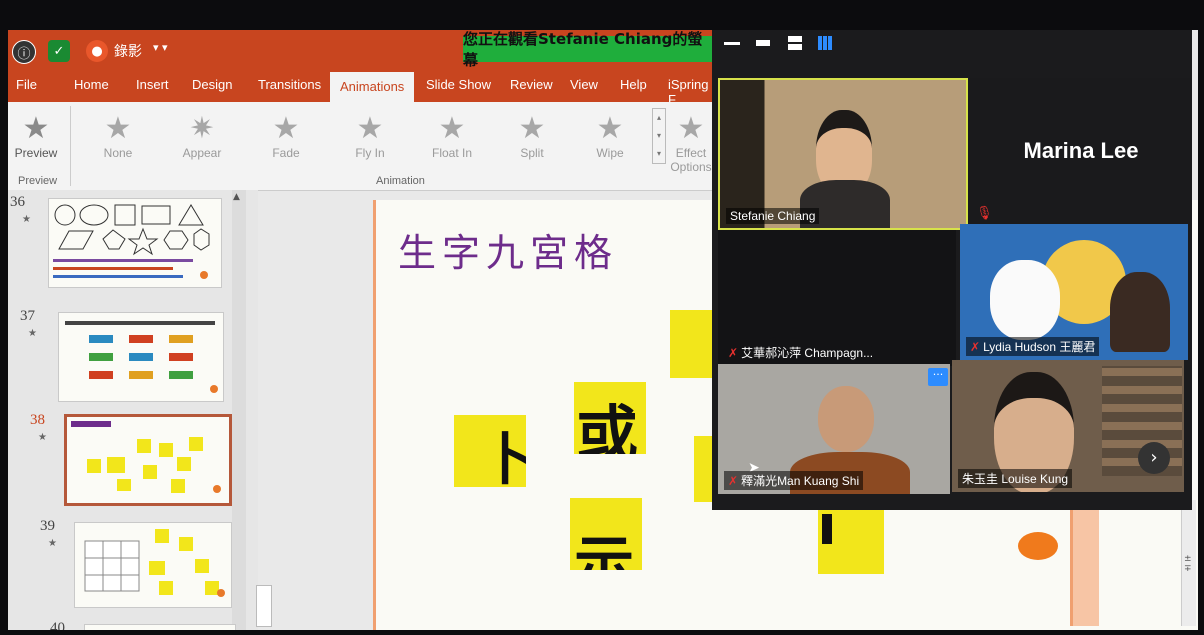 This screenshot has width=1204, height=635. Describe the element at coordinates (610, 153) in the screenshot. I see `effect-label: Wipe` at that location.